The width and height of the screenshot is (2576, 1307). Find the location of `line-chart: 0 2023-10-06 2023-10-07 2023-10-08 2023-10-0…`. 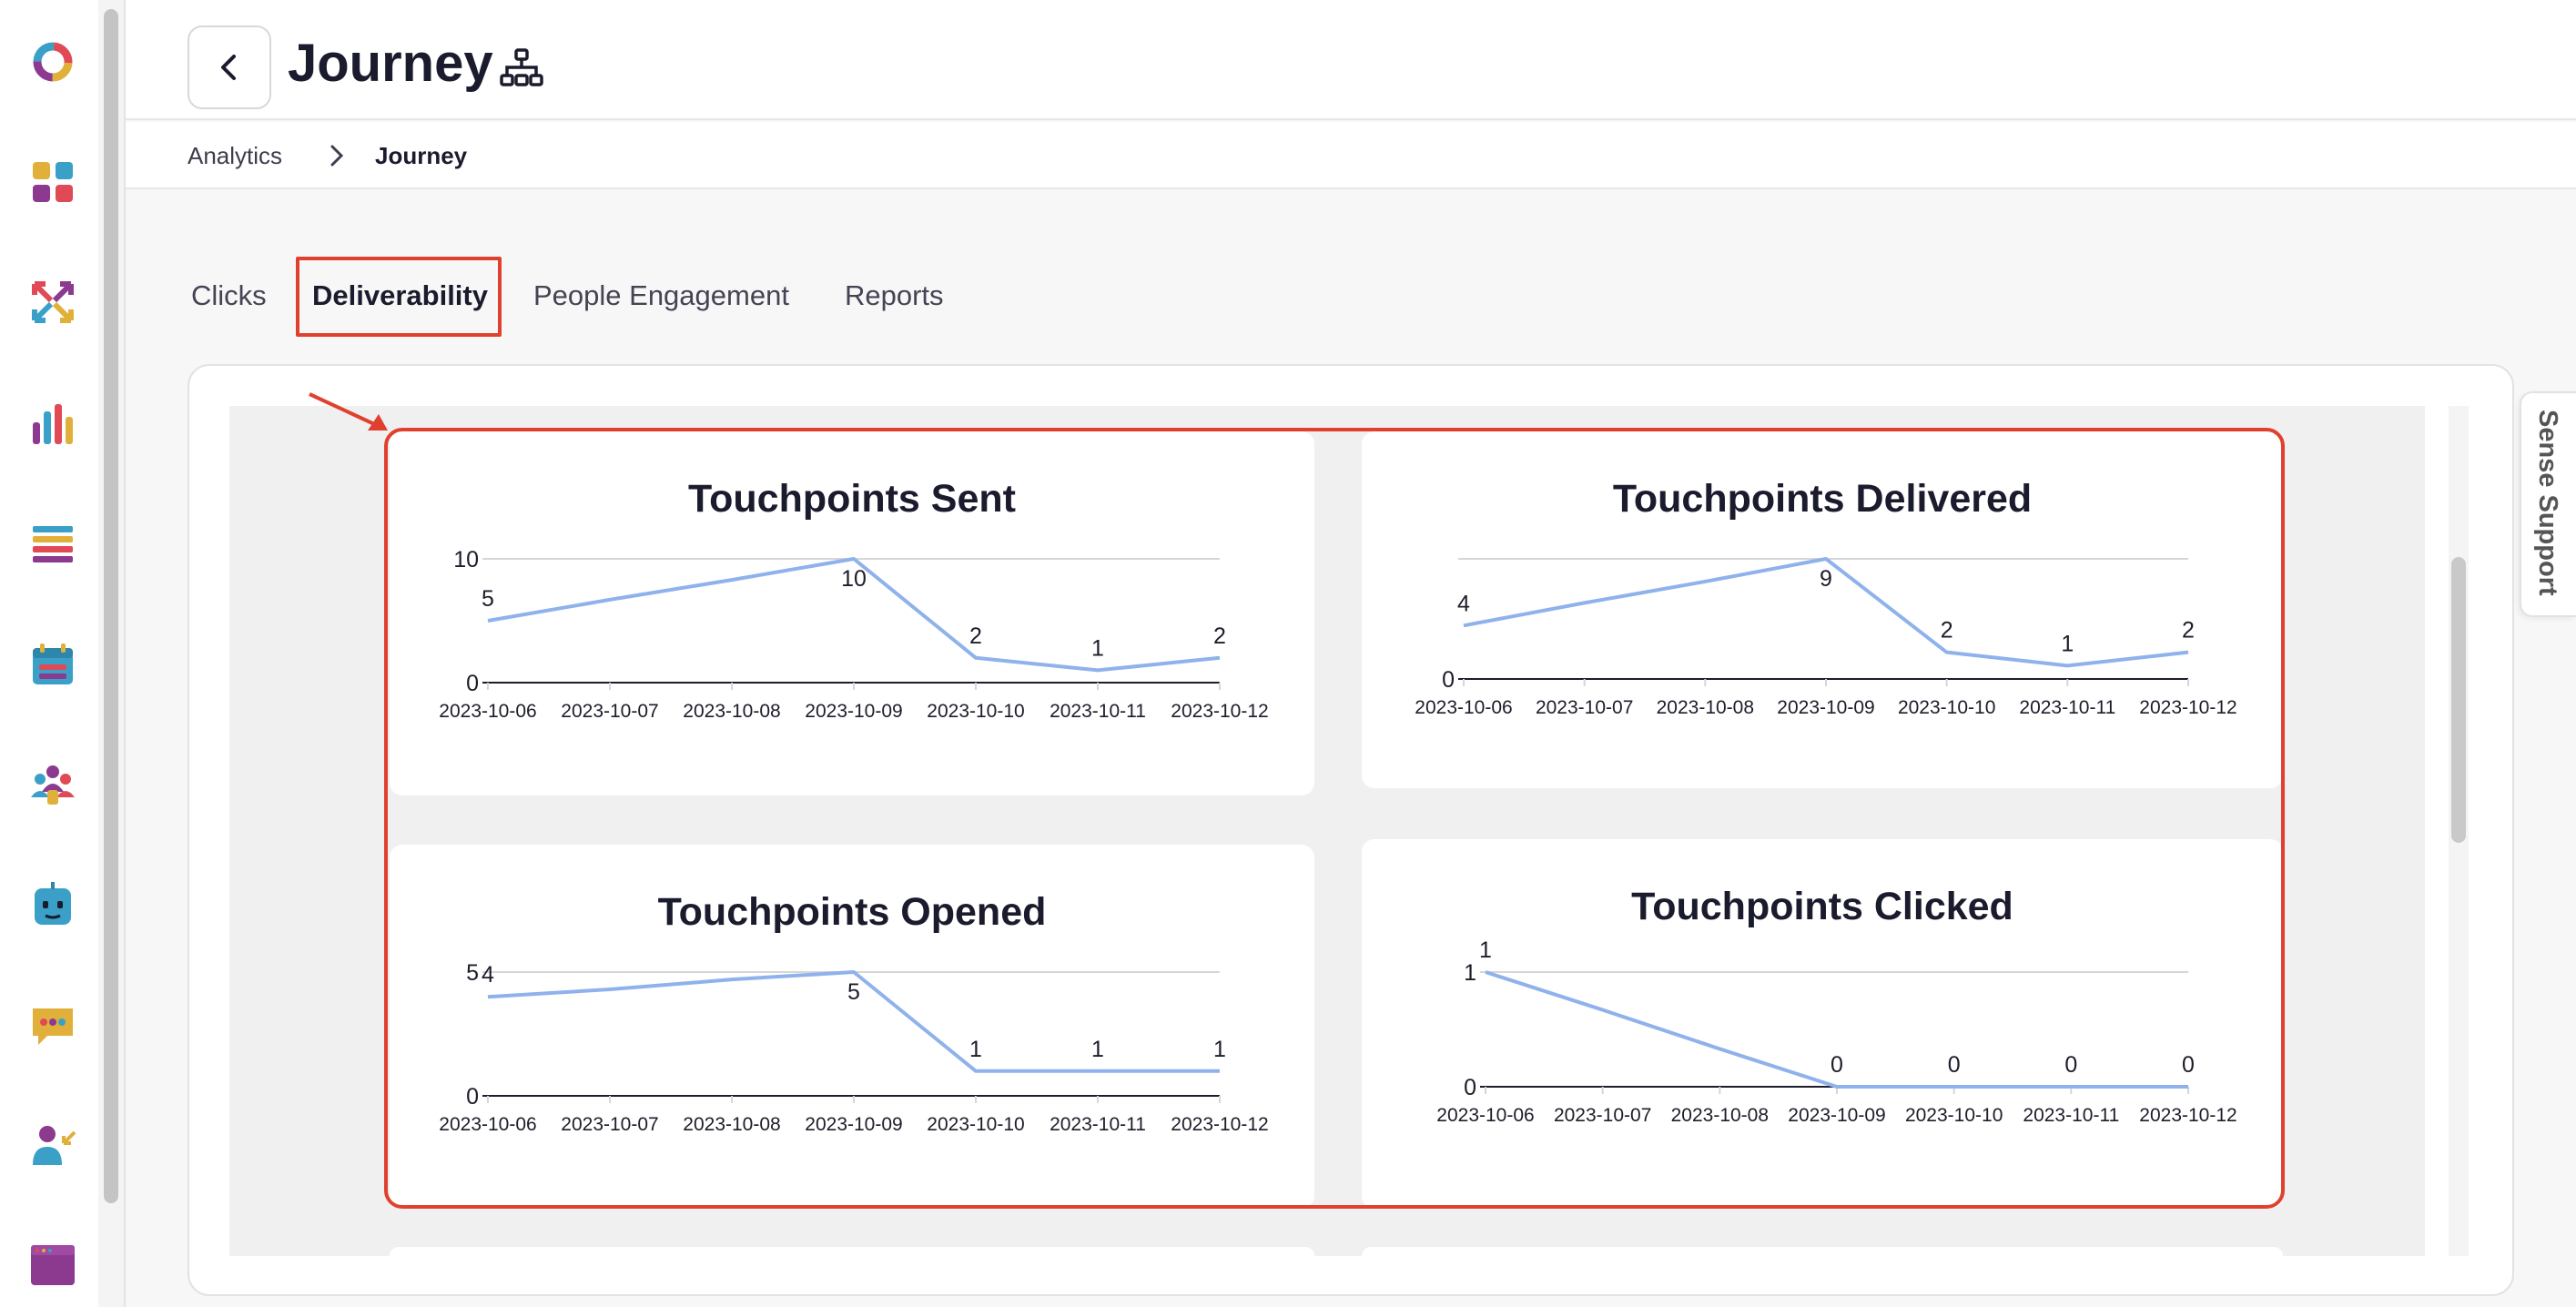

line-chart: 0 2023-10-06 2023-10-07 2023-10-08 2023-10-0… is located at coordinates (1826, 637).